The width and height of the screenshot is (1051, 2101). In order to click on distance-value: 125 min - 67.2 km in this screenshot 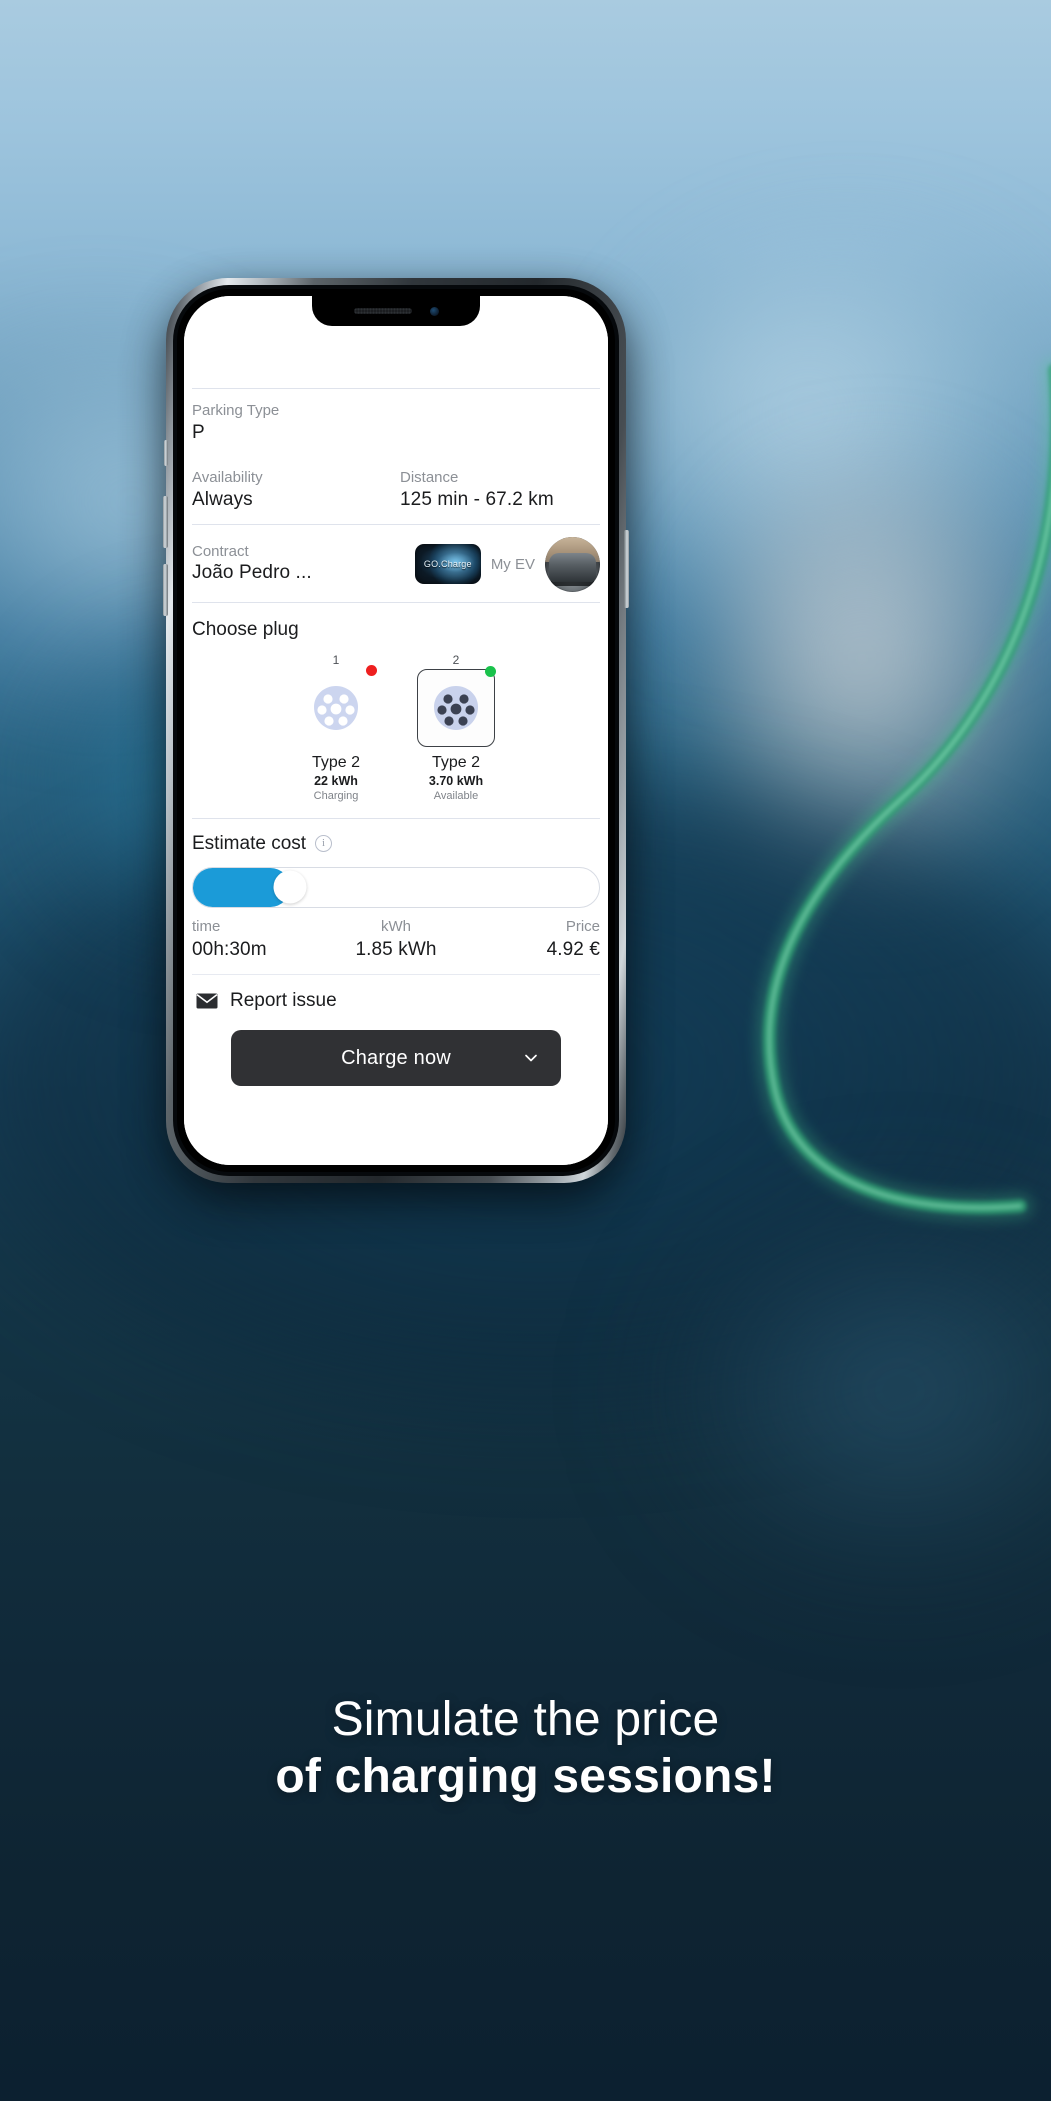, I will do `click(477, 500)`.